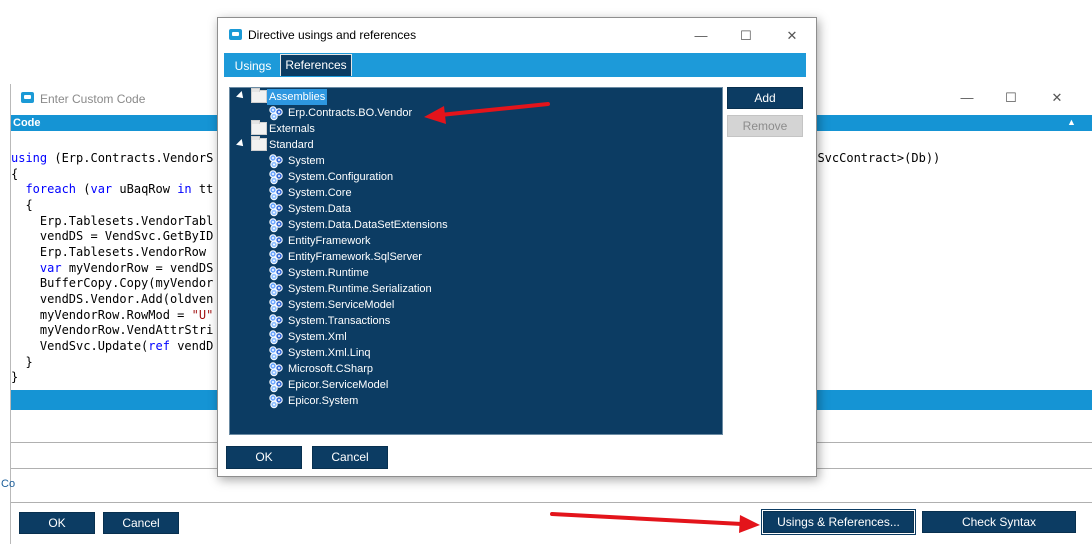 Image resolution: width=1092 pixels, height=544 pixels. Describe the element at coordinates (291, 145) in the screenshot. I see `tree-node-label: Standard` at that location.